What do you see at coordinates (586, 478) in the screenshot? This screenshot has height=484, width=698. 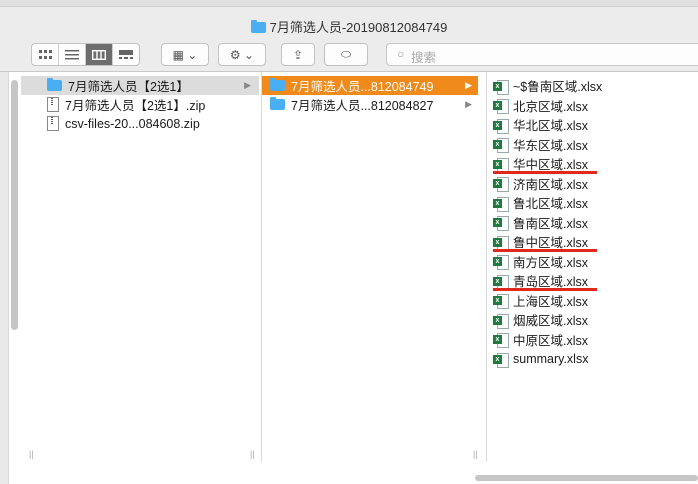 I see `horizontal-scrollbar` at bounding box center [586, 478].